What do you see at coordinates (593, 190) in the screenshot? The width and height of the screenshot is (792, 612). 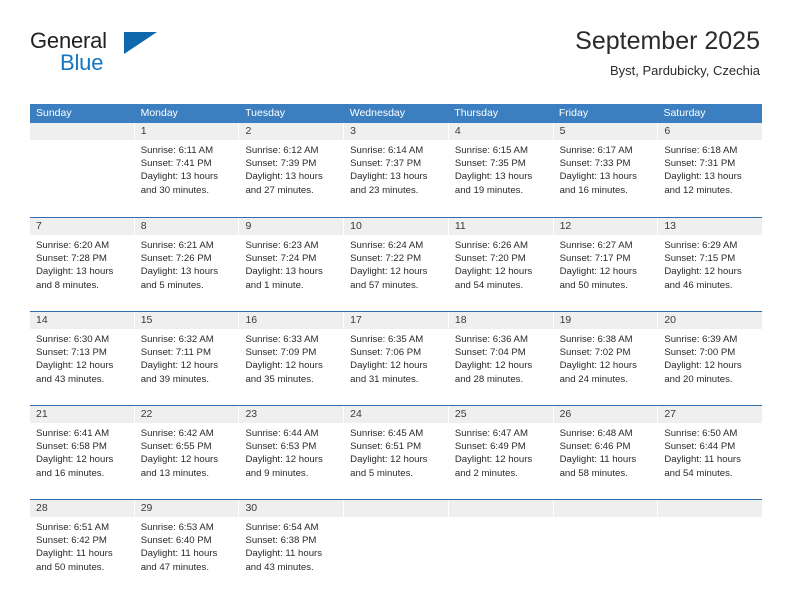 I see `day-detail-line: and 16 minutes.` at bounding box center [593, 190].